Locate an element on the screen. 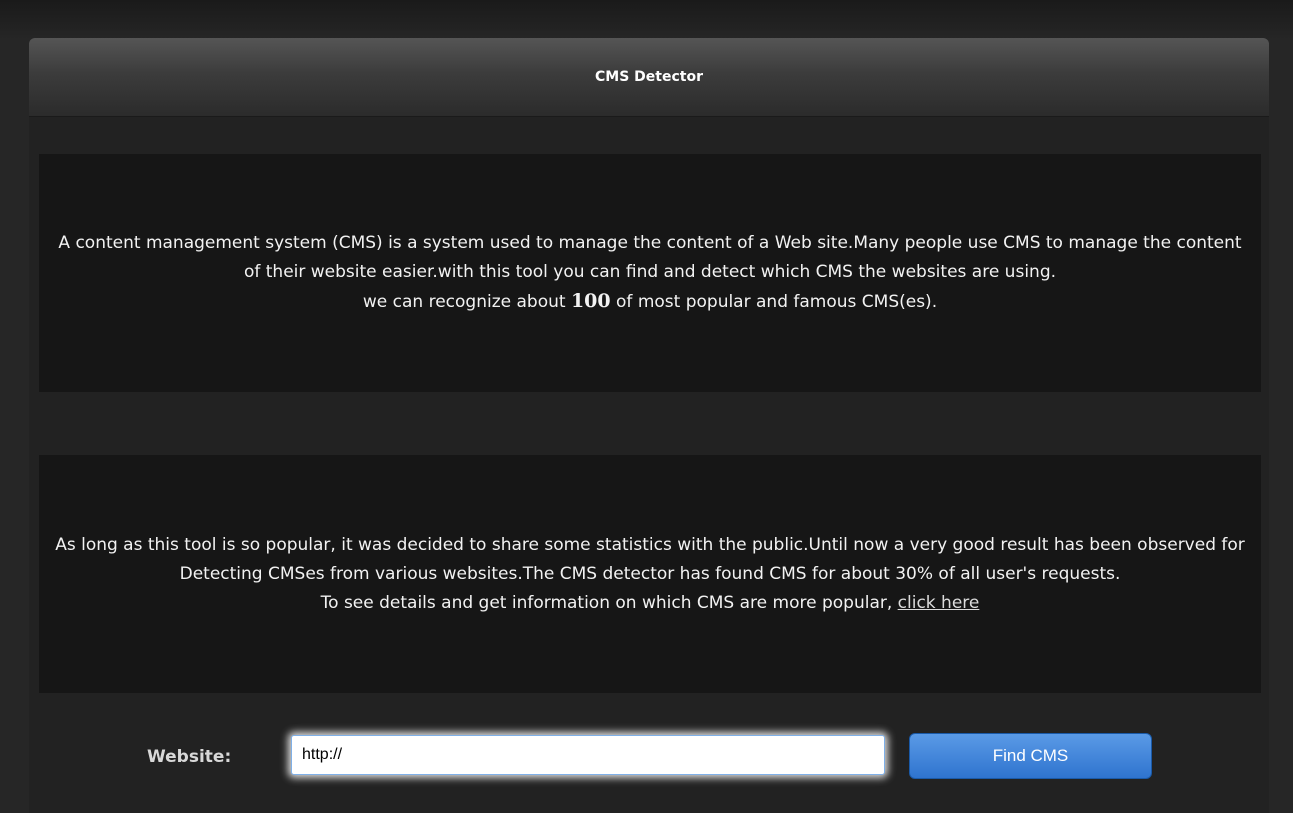 The height and width of the screenshot is (813, 1293). website-form: Website: Find CMS is located at coordinates (649, 758).